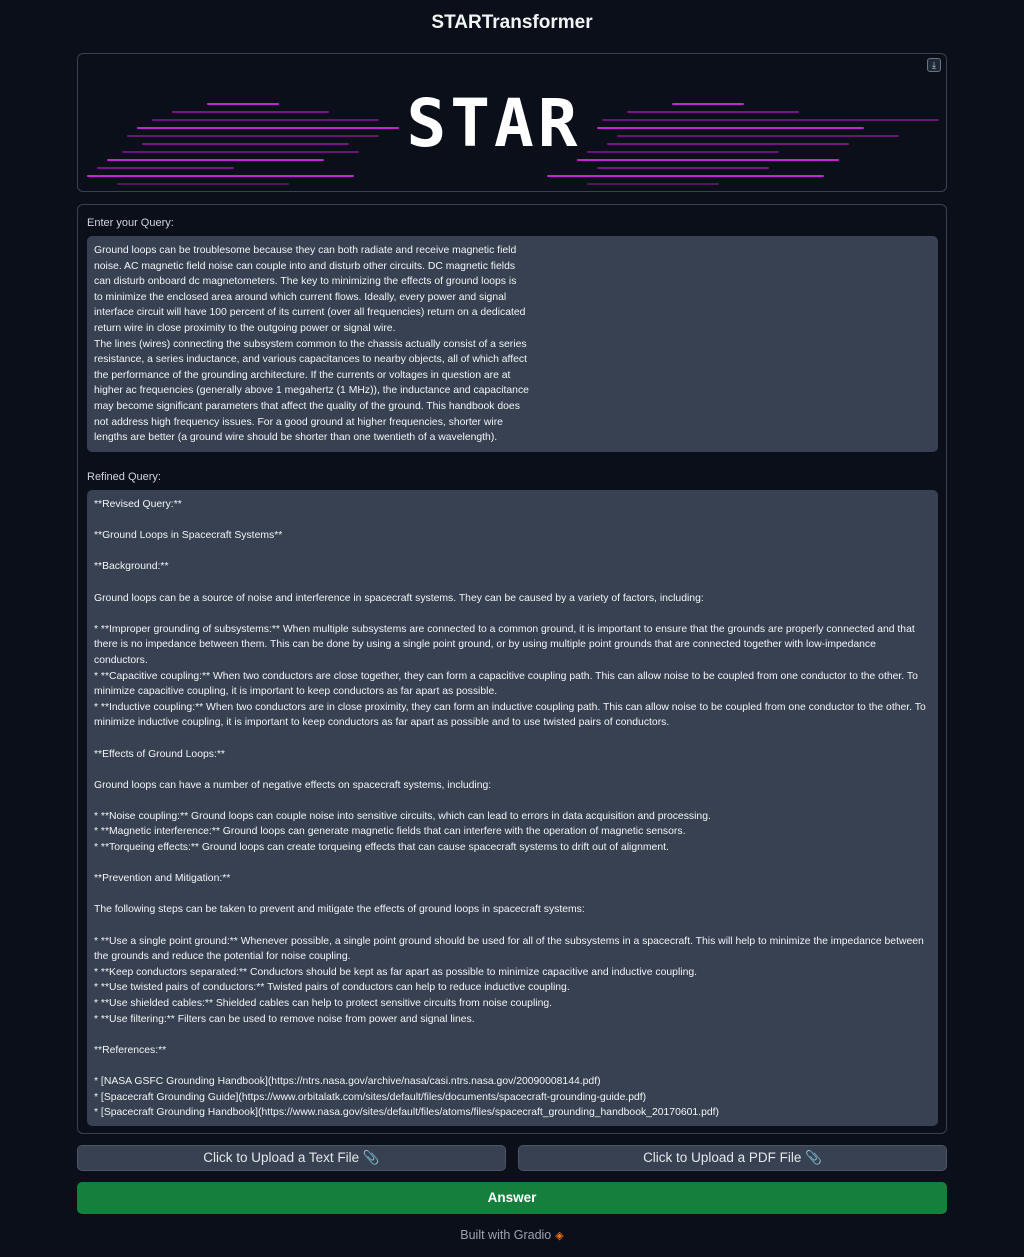 This screenshot has height=1257, width=1024. What do you see at coordinates (291, 1158) in the screenshot?
I see `upload-text-file-button: Click to Upload a Text File 📎` at bounding box center [291, 1158].